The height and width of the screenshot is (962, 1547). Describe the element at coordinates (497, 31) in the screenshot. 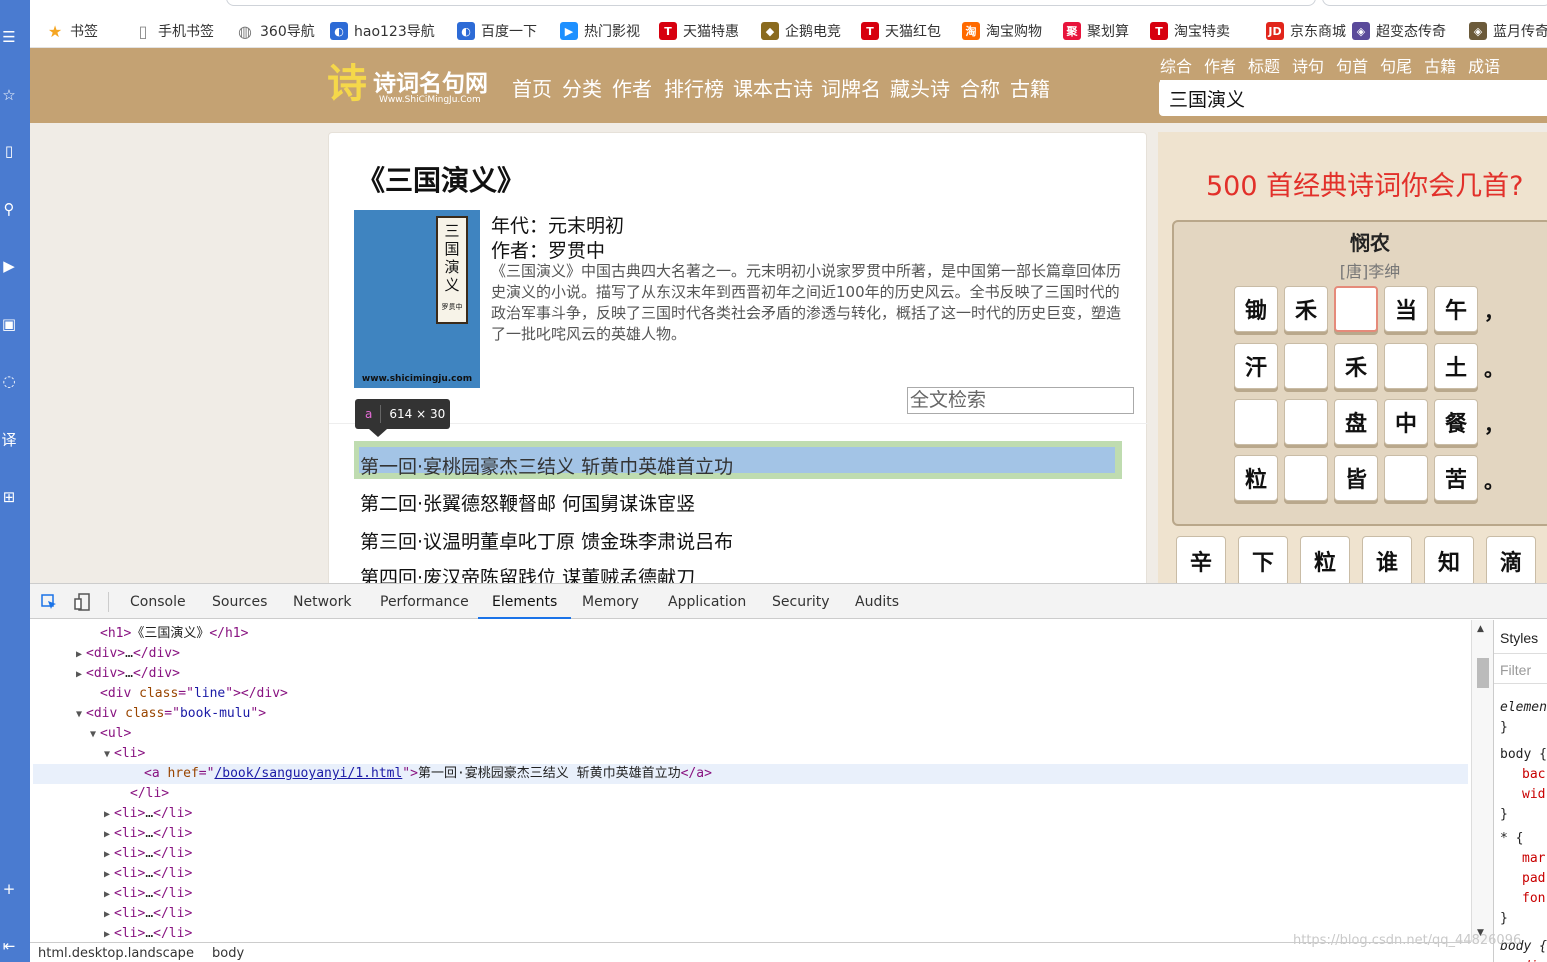

I see `bookmark-item: ◐ 百度一下` at that location.